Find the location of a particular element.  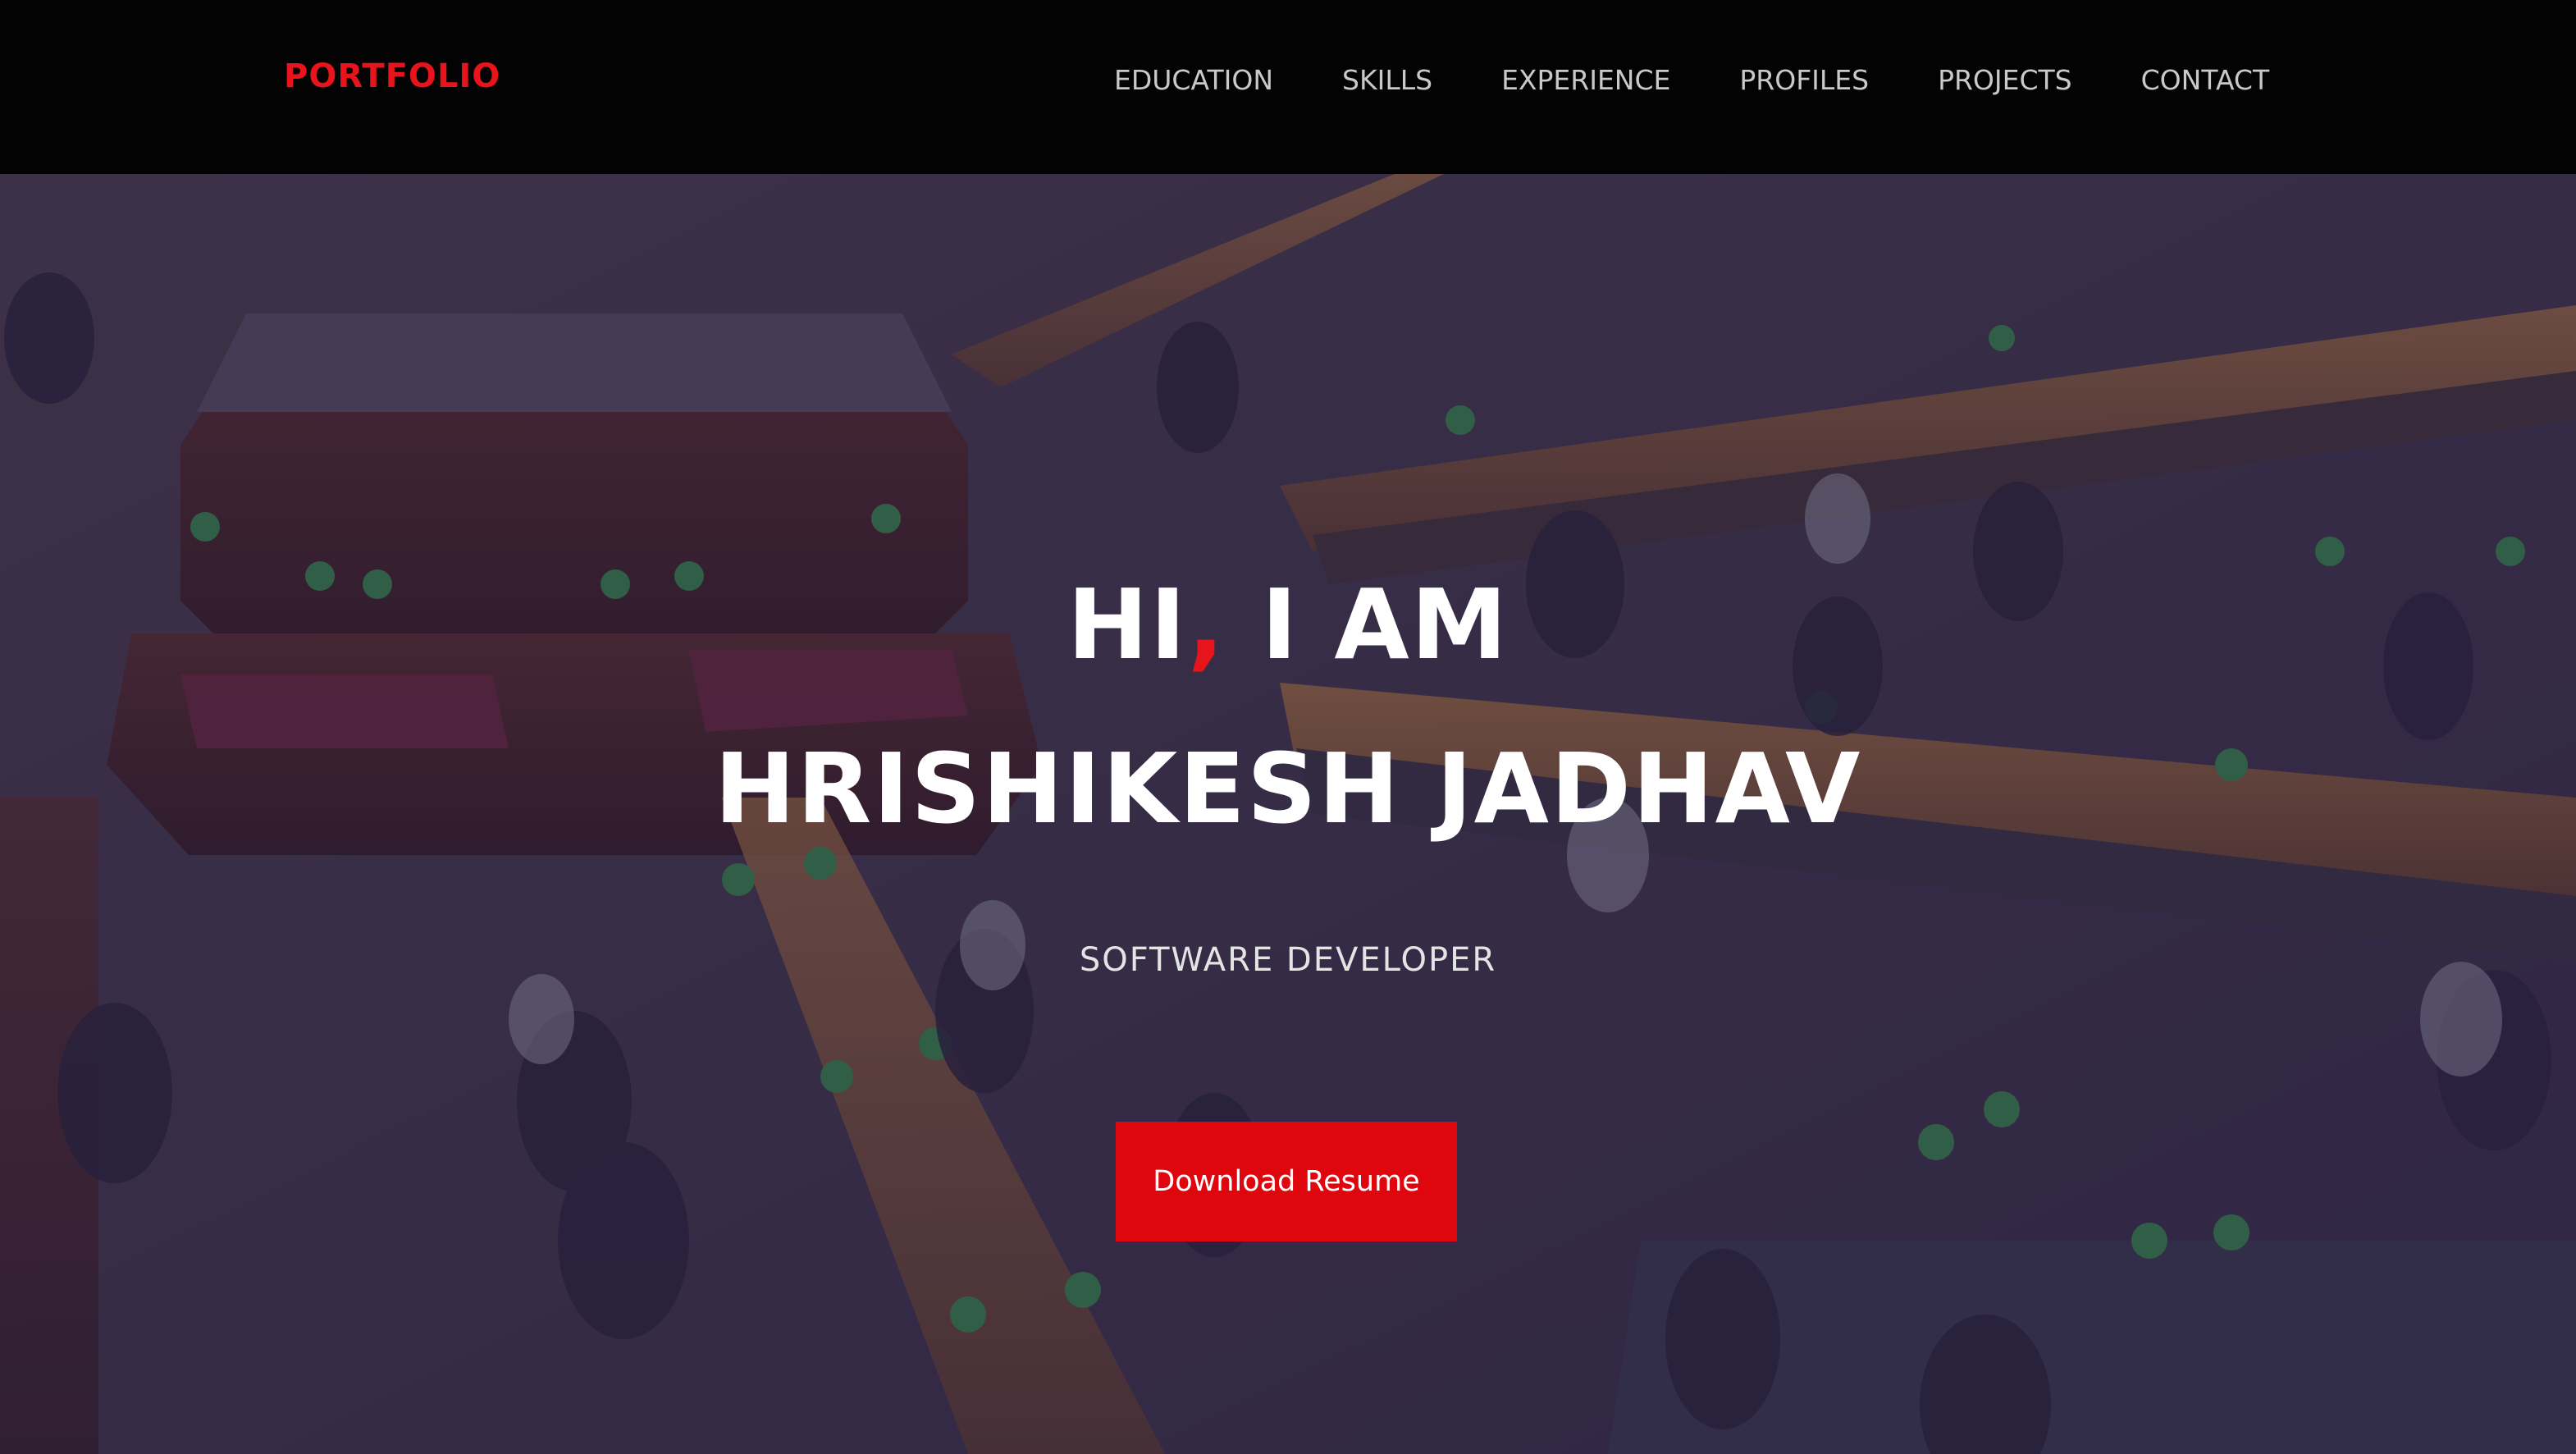

hero-greeting: HI, I AM is located at coordinates (1288, 624).